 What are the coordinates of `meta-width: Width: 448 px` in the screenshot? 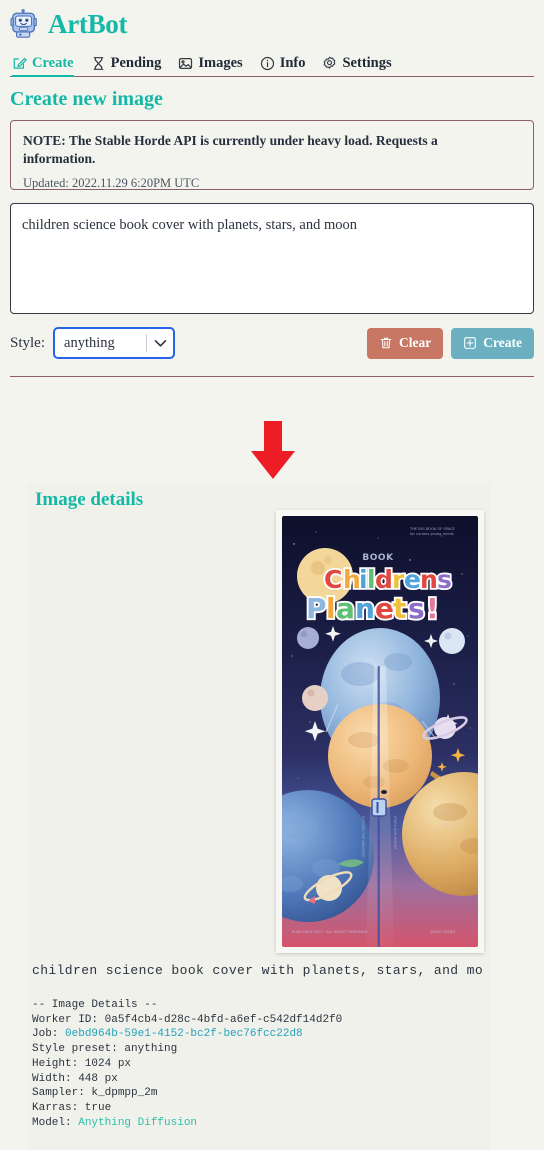 It's located at (75, 1078).